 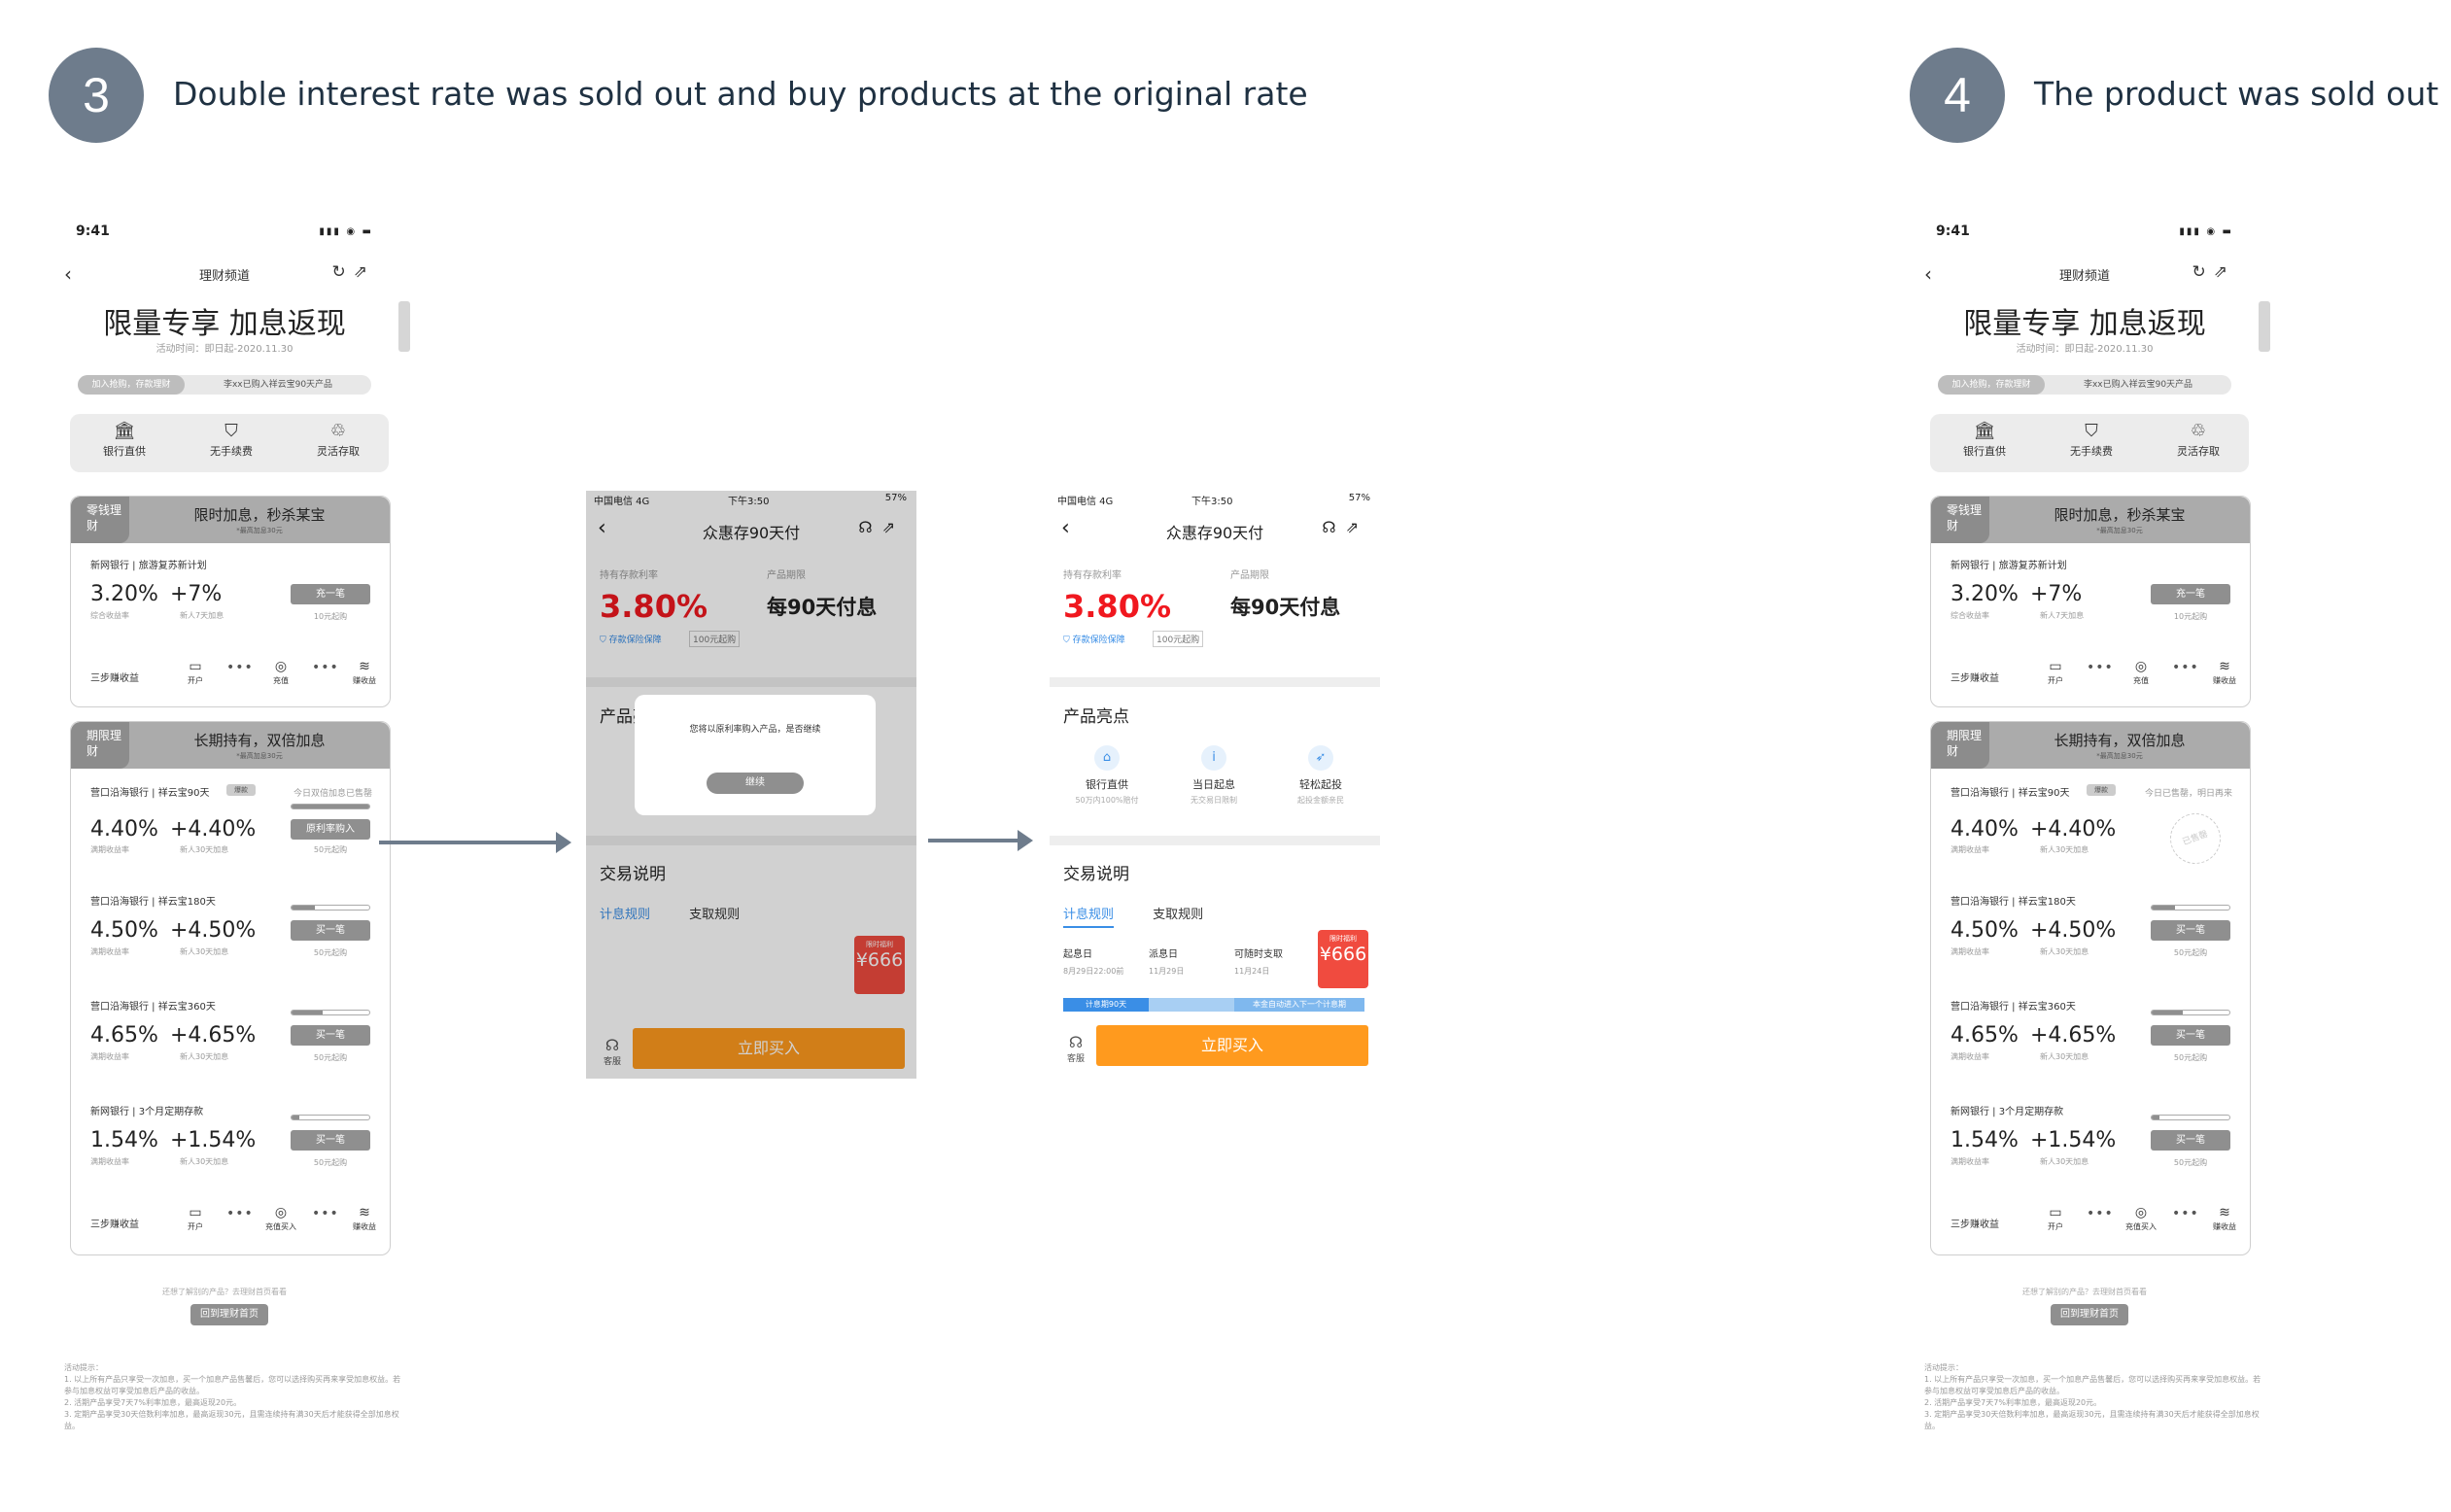 What do you see at coordinates (1117, 606) in the screenshot?
I see `rate-value: 3.80%` at bounding box center [1117, 606].